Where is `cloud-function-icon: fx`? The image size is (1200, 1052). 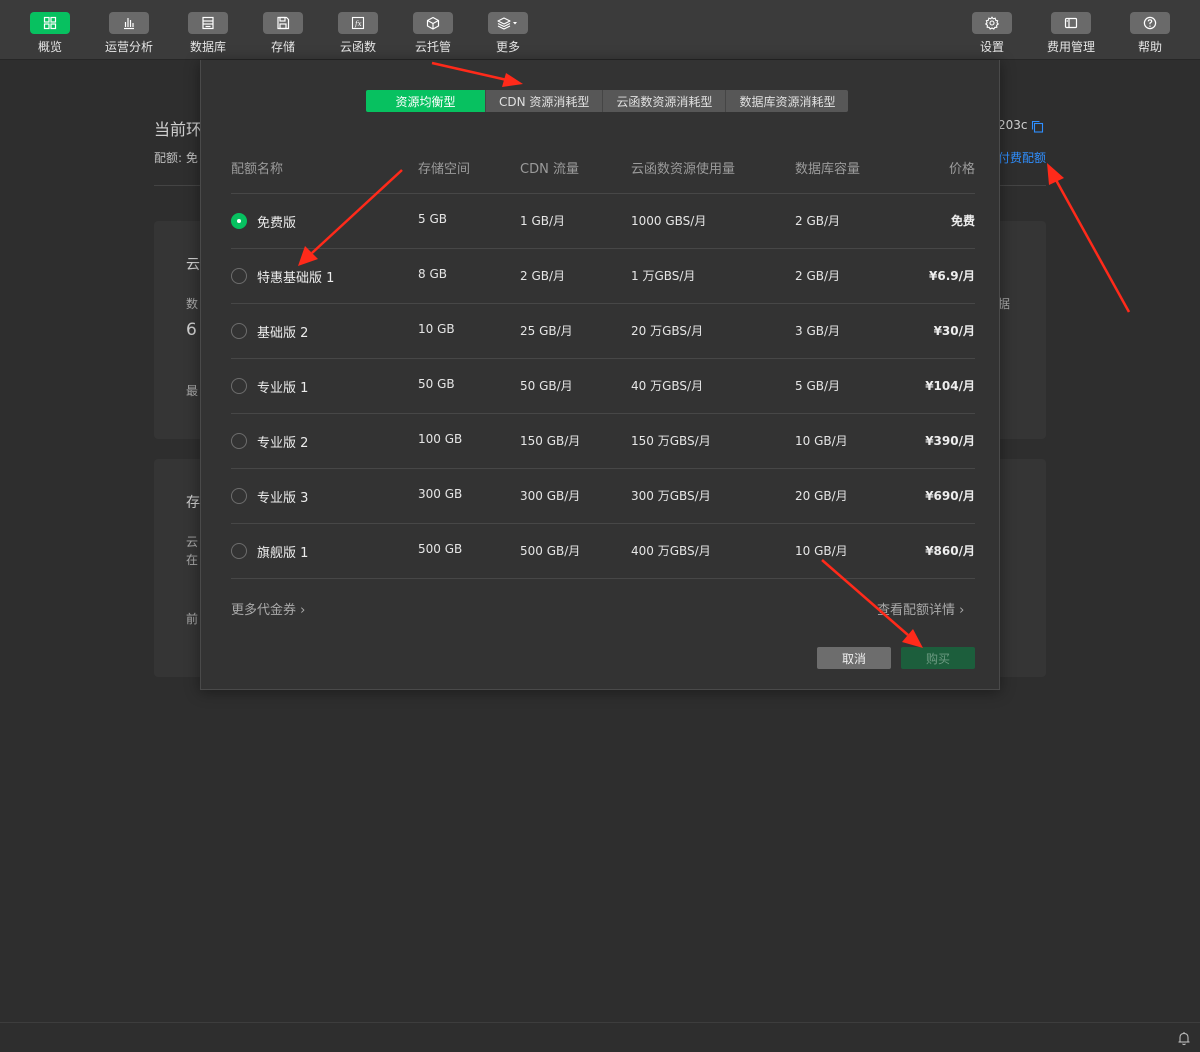
cloud-function-icon: fx is located at coordinates (358, 23).